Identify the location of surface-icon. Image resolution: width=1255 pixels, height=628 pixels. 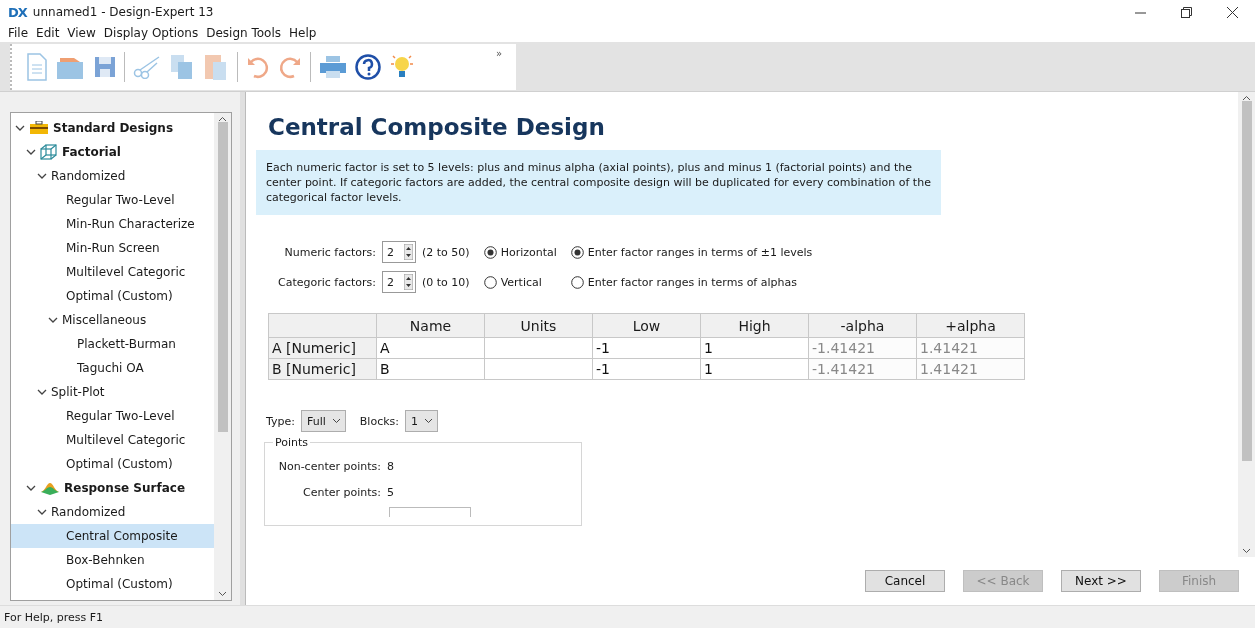
(50, 488).